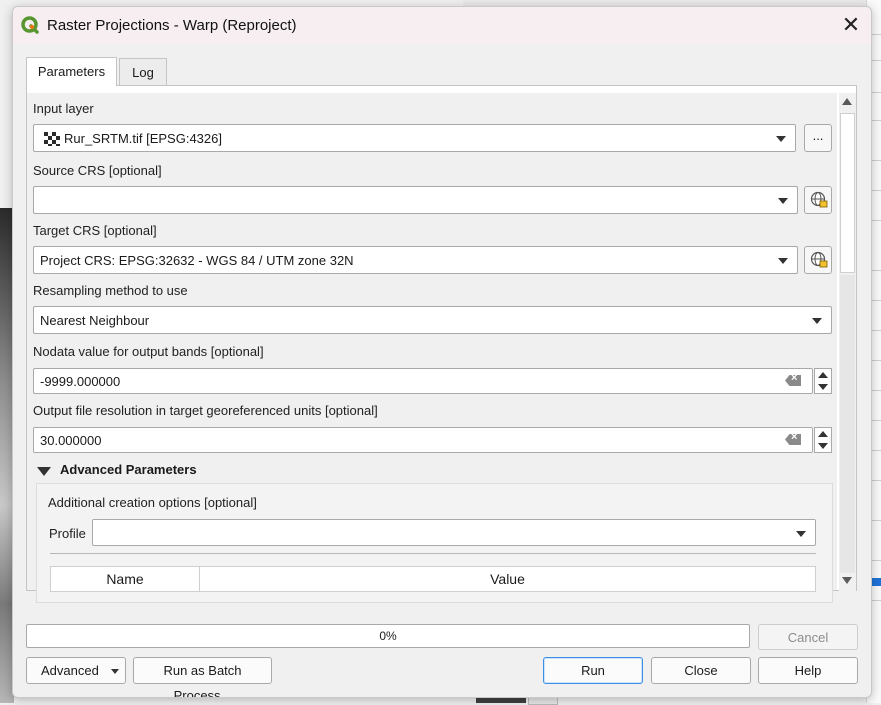  What do you see at coordinates (847, 193) in the screenshot?
I see `scrollbar-thumb` at bounding box center [847, 193].